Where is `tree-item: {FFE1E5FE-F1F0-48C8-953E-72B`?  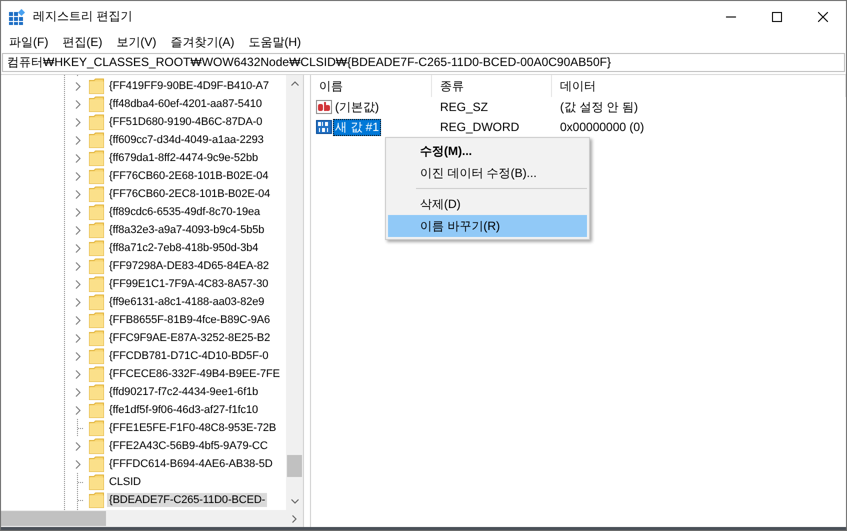
tree-item: {FFE1E5FE-F1F0-48C8-953E-72B is located at coordinates (192, 428).